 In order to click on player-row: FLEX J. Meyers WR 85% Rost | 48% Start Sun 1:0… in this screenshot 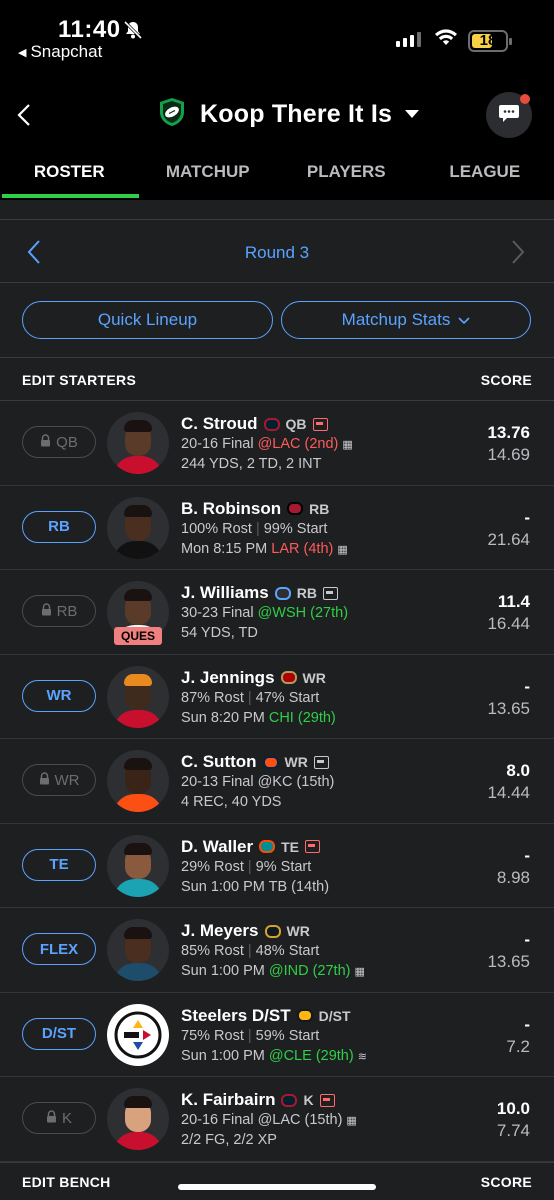, I will do `click(277, 950)`.